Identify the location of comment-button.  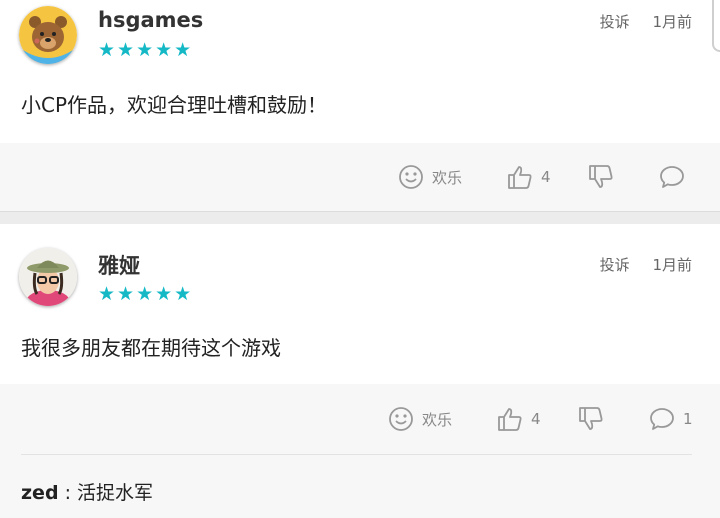
(676, 177).